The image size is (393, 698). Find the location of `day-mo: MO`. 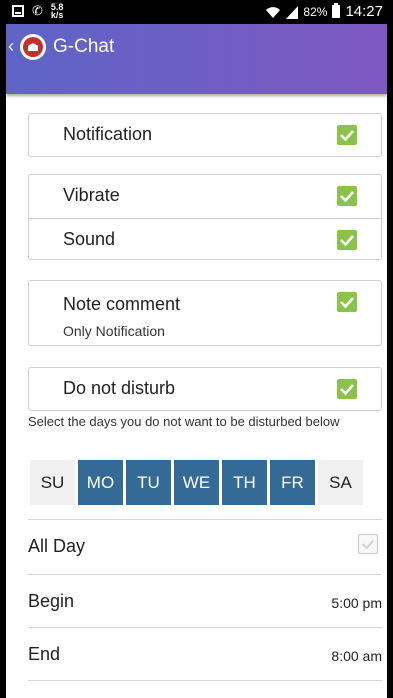

day-mo: MO is located at coordinates (100, 482).